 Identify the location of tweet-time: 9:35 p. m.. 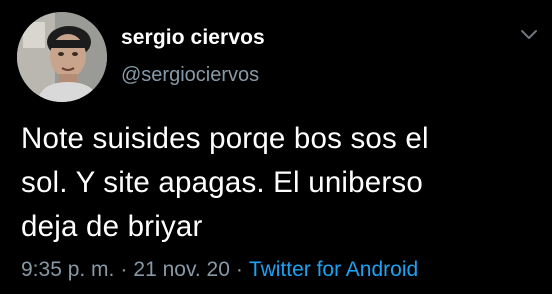
(67, 269).